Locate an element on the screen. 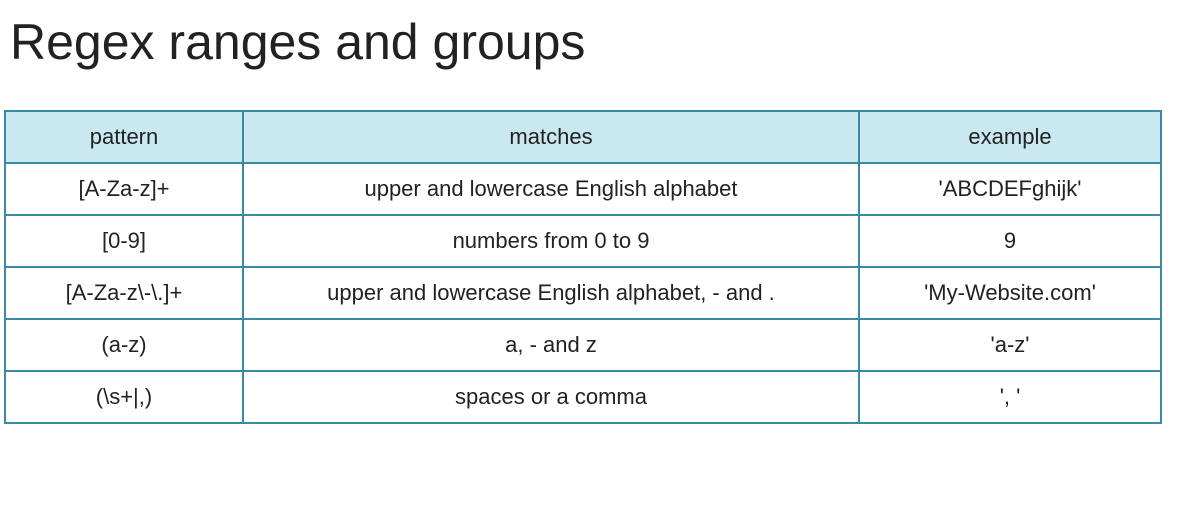 The image size is (1202, 530). cell-example: 'ABCDEFghijk' is located at coordinates (1010, 189).